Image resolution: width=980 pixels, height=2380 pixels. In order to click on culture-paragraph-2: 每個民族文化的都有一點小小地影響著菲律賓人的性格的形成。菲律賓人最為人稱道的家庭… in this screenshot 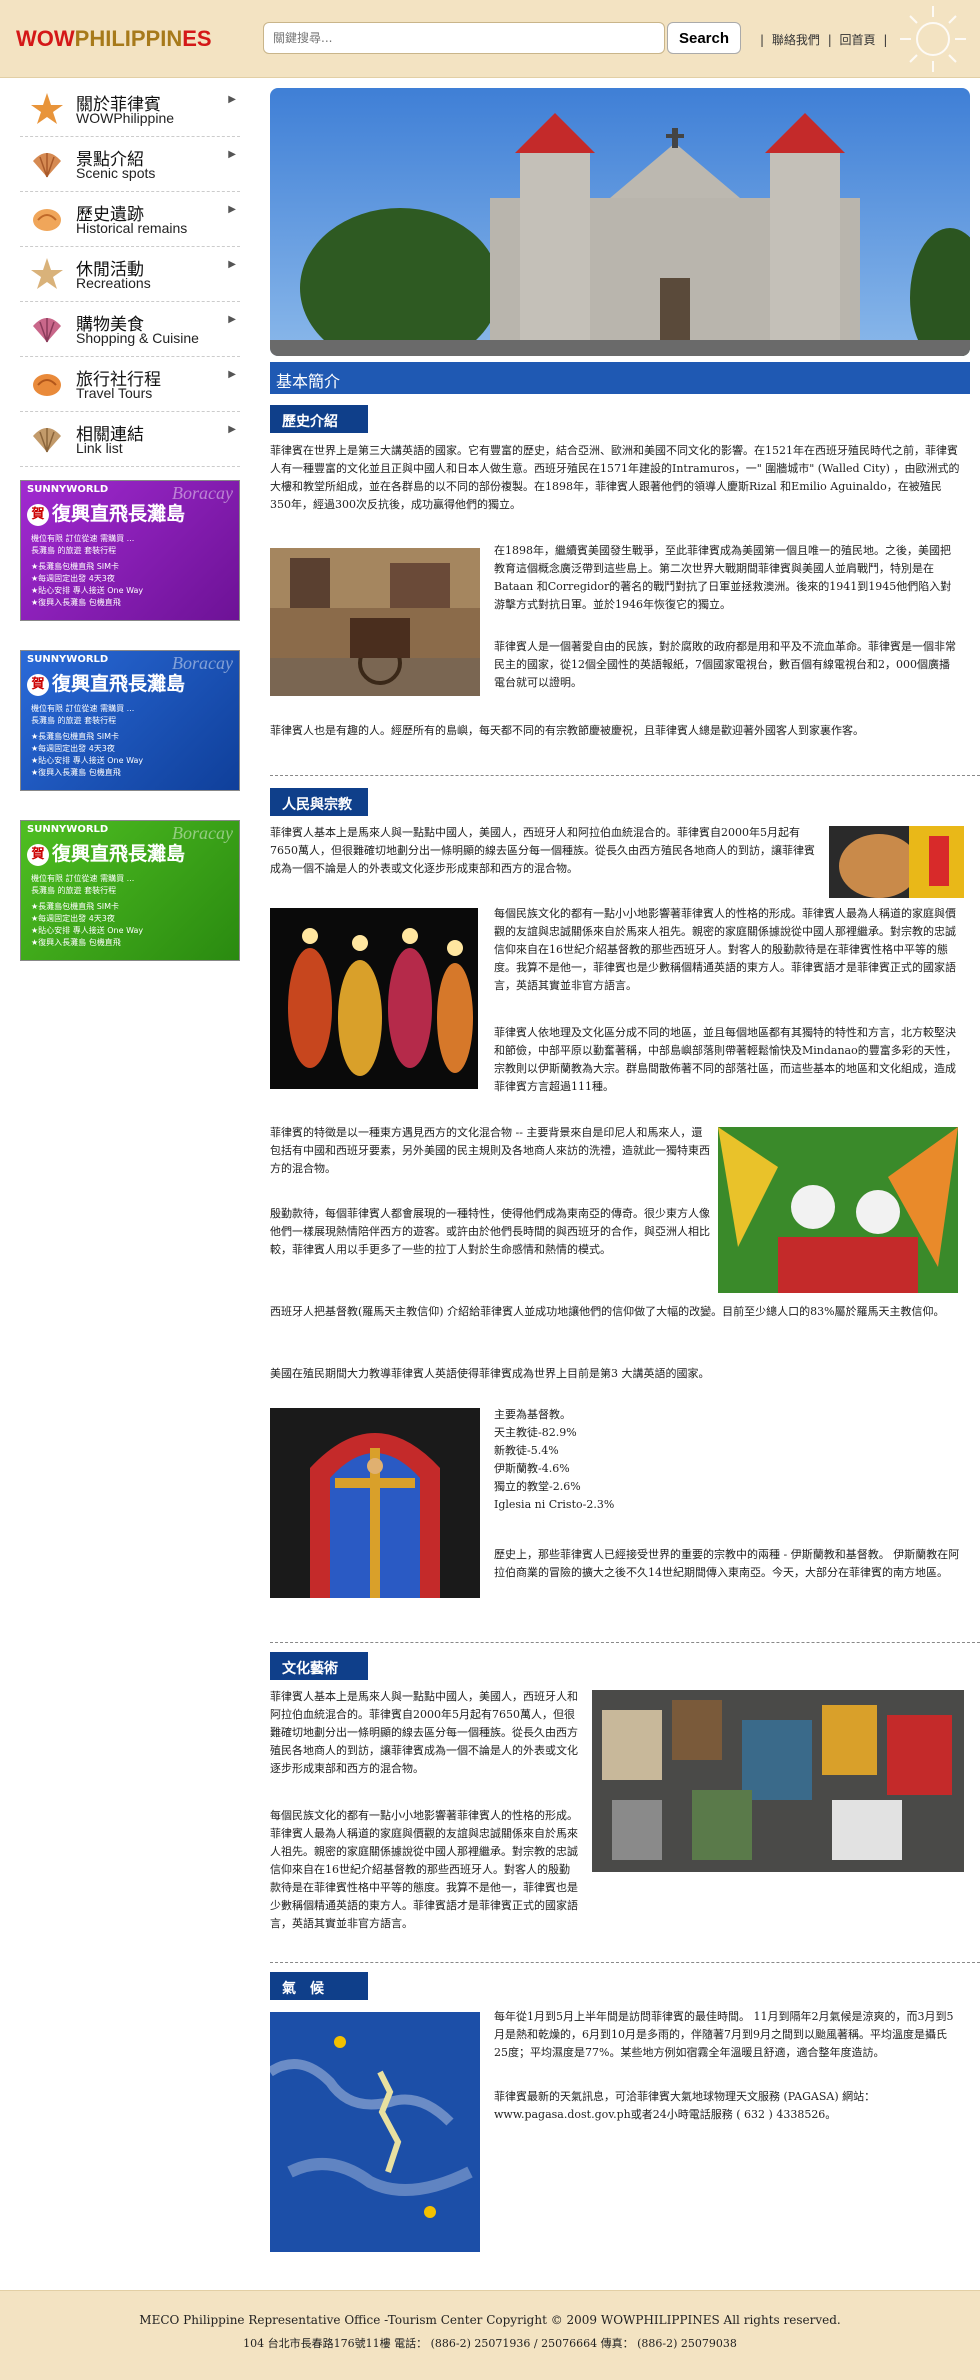, I will do `click(424, 1869)`.